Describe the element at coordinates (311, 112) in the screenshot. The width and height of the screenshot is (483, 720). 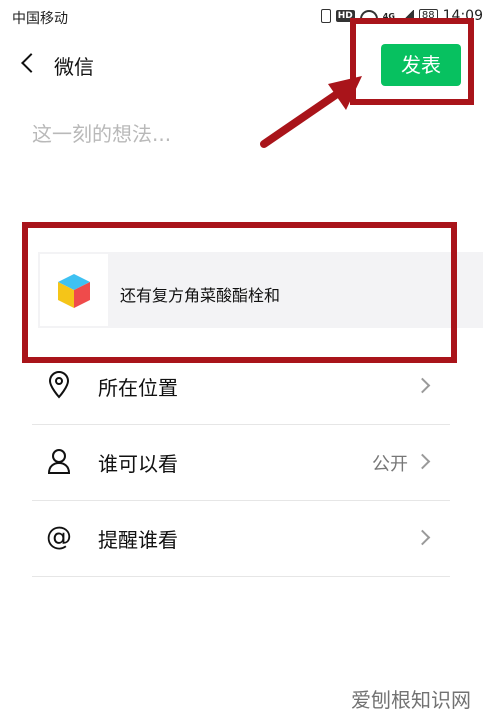
I see `annotation-arrow-icon` at that location.